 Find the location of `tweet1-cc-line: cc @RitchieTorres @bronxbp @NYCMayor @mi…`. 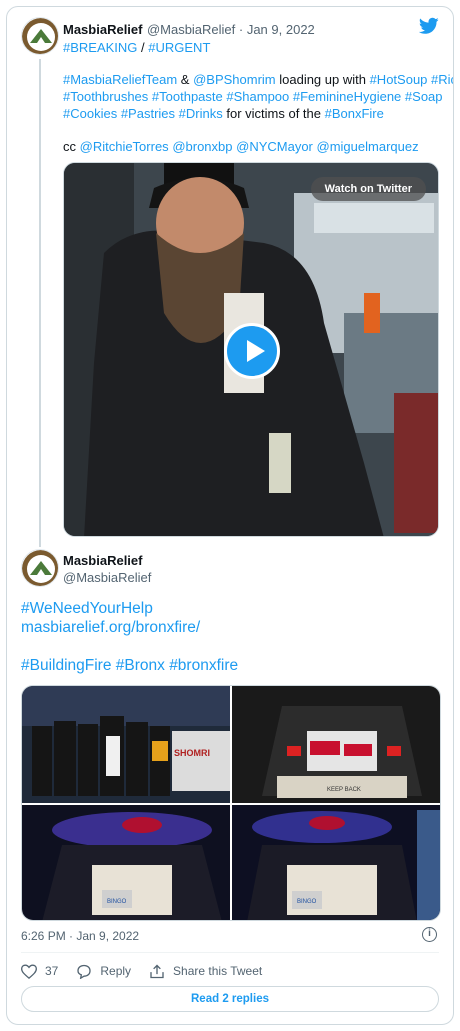

tweet1-cc-line: cc @RitchieTorres @bronxbp @NYCMayor @mi… is located at coordinates (241, 147).